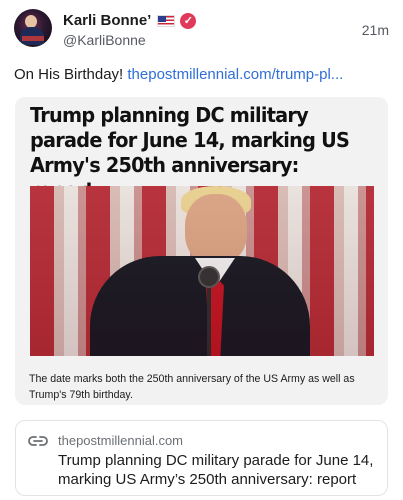 Image resolution: width=403 pixels, height=500 pixels. I want to click on link-domain: thepostmillennial.com, so click(121, 440).